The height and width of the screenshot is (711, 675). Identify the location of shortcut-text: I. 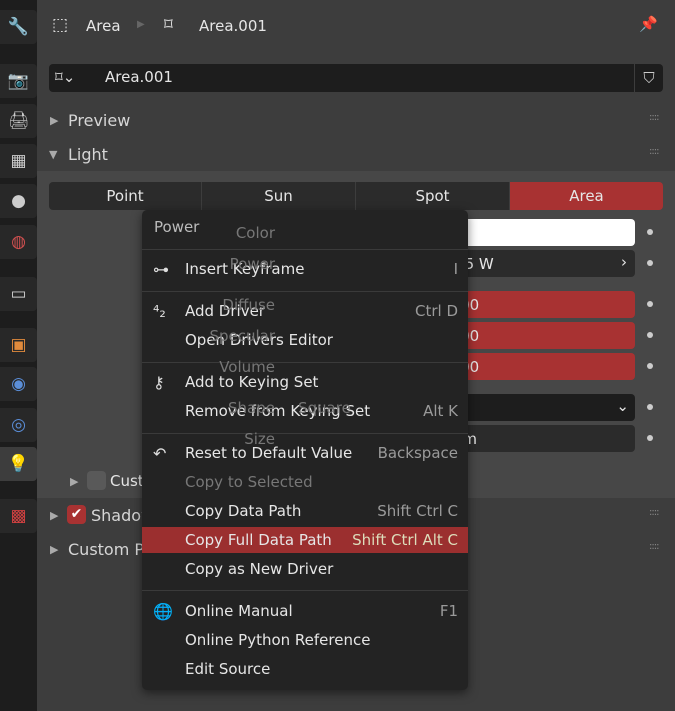
(455, 269).